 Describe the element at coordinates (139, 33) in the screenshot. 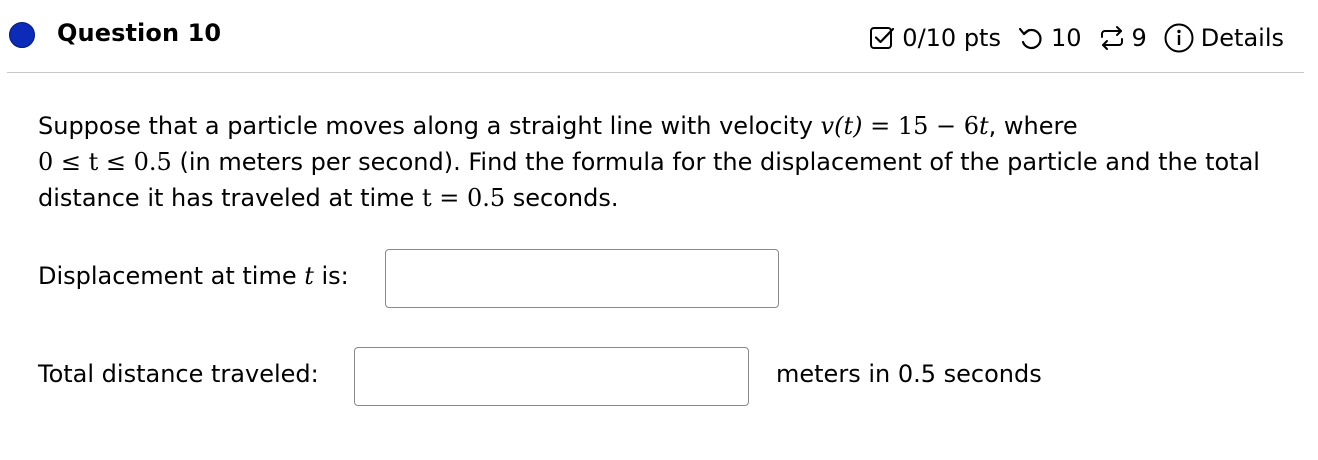

I see `question-title: Question 10` at that location.